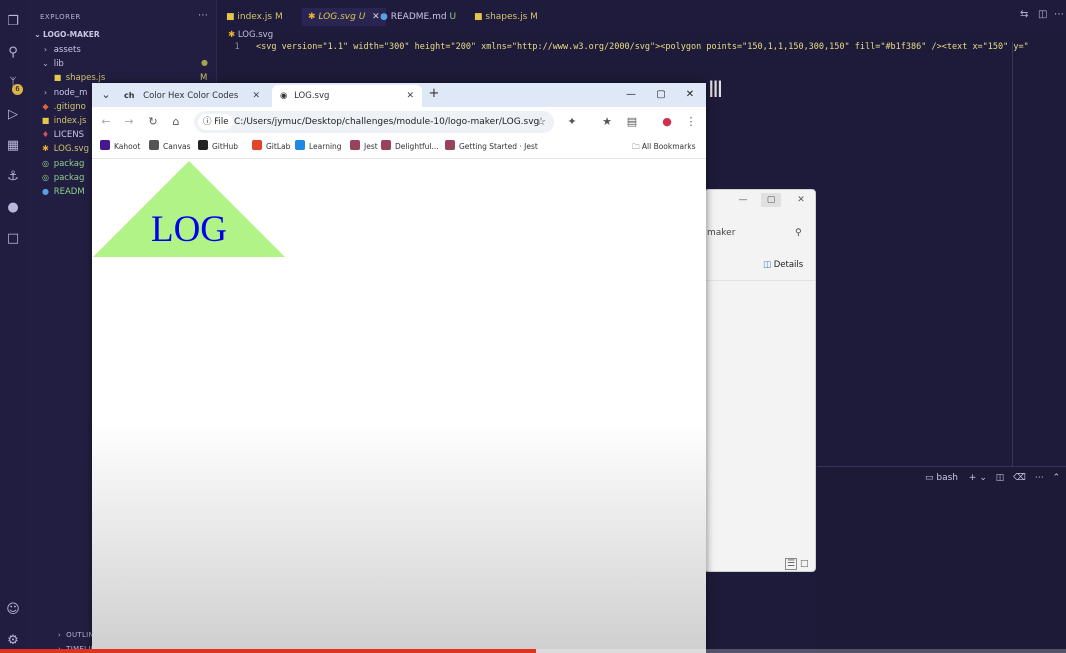  I want to click on add-terminal-icon: +, so click(973, 478).